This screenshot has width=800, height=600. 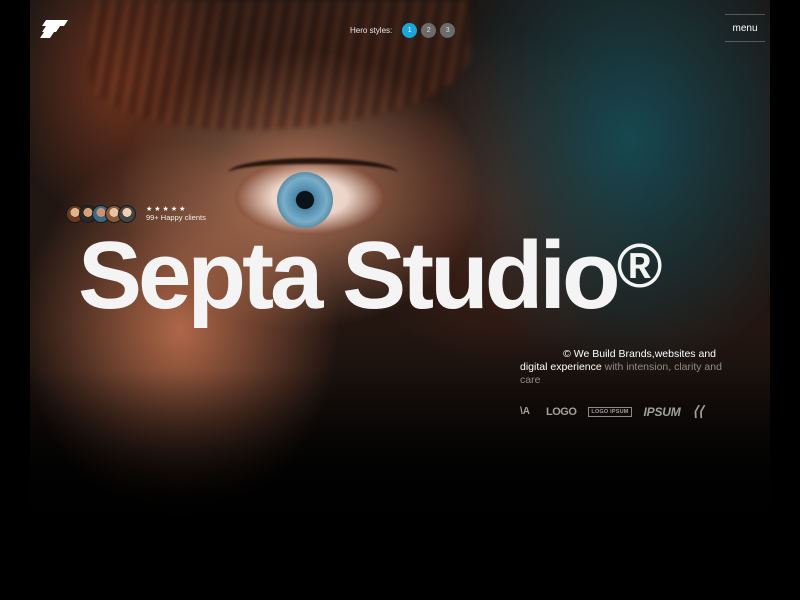 I want to click on registered-mark: ®, so click(x=639, y=266).